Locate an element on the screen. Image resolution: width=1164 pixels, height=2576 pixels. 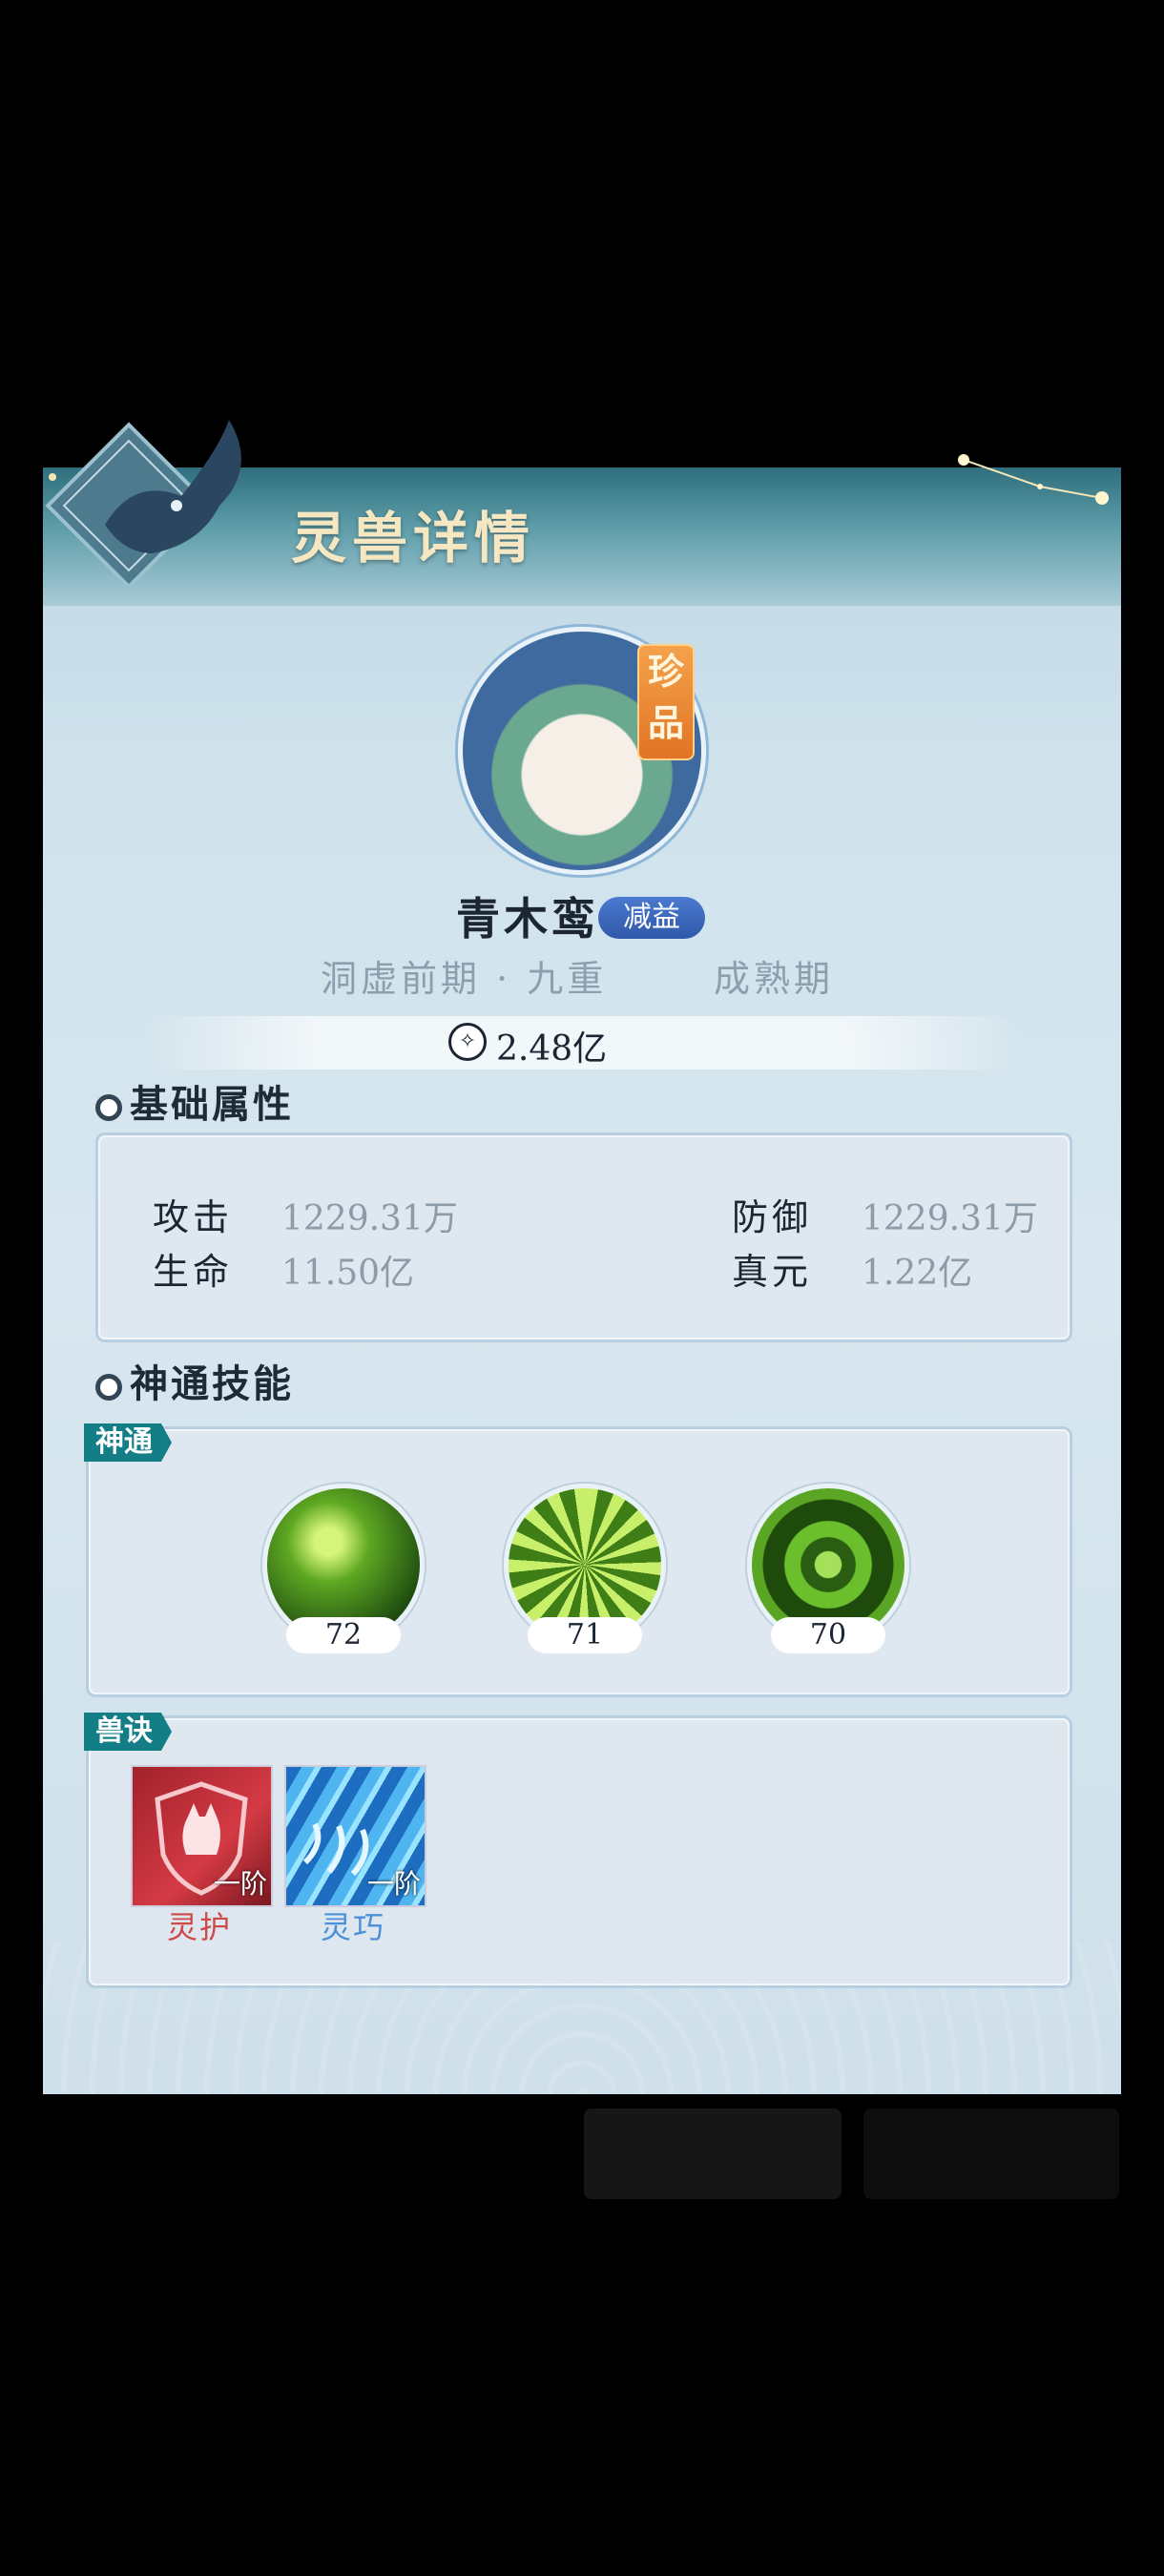
beast-realm: 洞虚前期 · 九重 is located at coordinates (465, 979).